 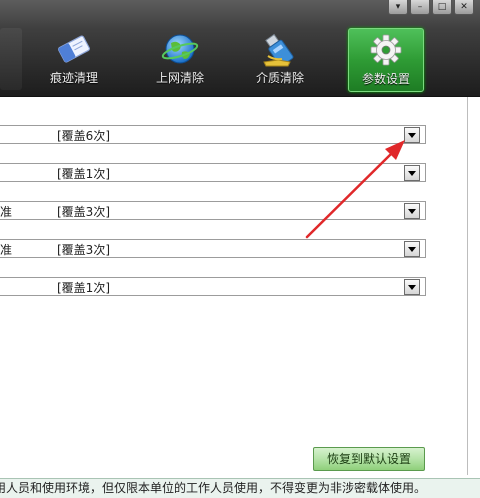 What do you see at coordinates (279, 78) in the screenshot?
I see `tab-label: 介质清除` at bounding box center [279, 78].